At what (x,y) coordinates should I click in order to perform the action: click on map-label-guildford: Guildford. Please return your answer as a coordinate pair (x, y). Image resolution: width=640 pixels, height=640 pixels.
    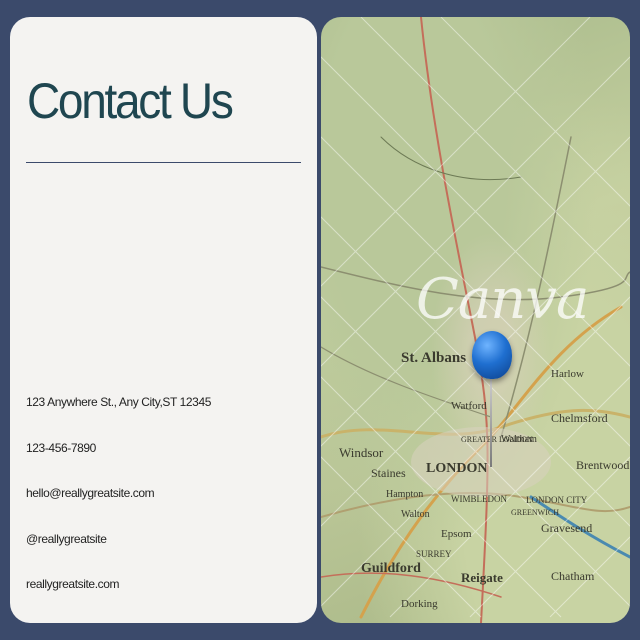
    Looking at the image, I should click on (391, 568).